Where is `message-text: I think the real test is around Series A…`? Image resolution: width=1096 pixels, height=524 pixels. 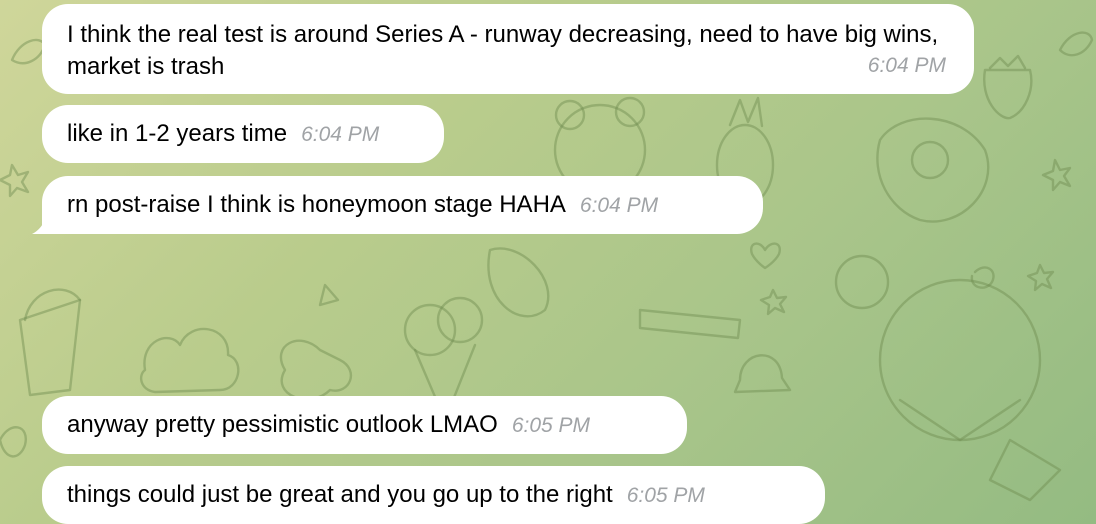 message-text: I think the real test is around Series A… is located at coordinates (503, 50).